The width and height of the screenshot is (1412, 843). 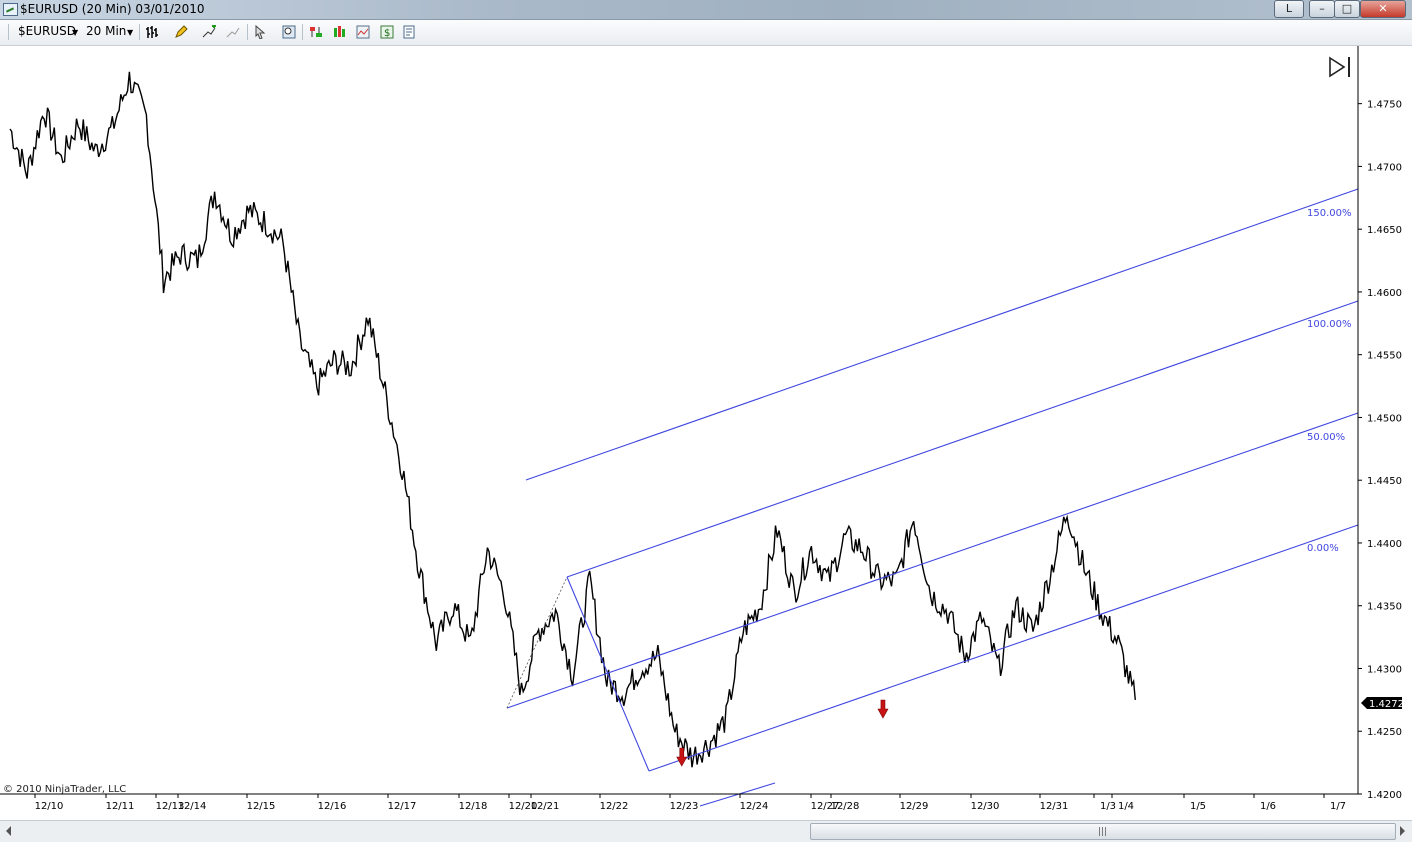 What do you see at coordinates (192, 806) in the screenshot?
I see `time-tick-label: 12/14` at bounding box center [192, 806].